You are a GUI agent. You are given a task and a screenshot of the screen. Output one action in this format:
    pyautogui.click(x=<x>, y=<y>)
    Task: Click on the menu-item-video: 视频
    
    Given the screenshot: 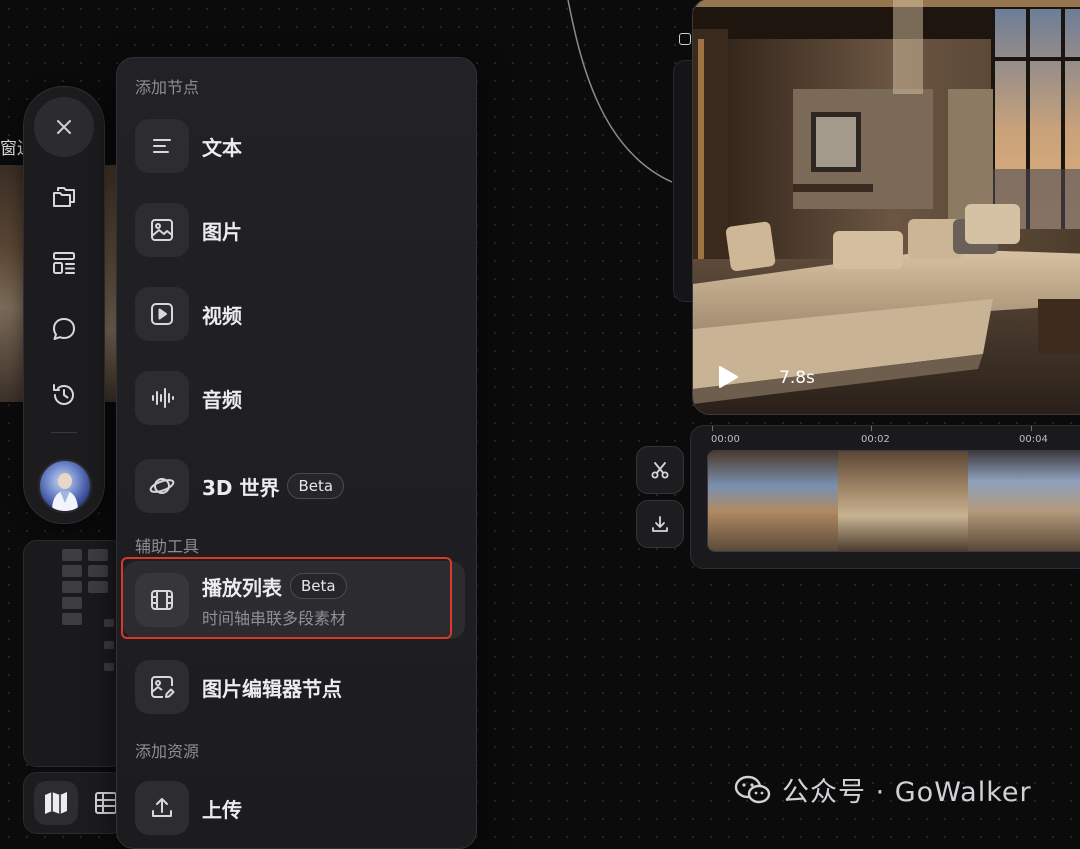 What is the action you would take?
    pyautogui.click(x=300, y=314)
    